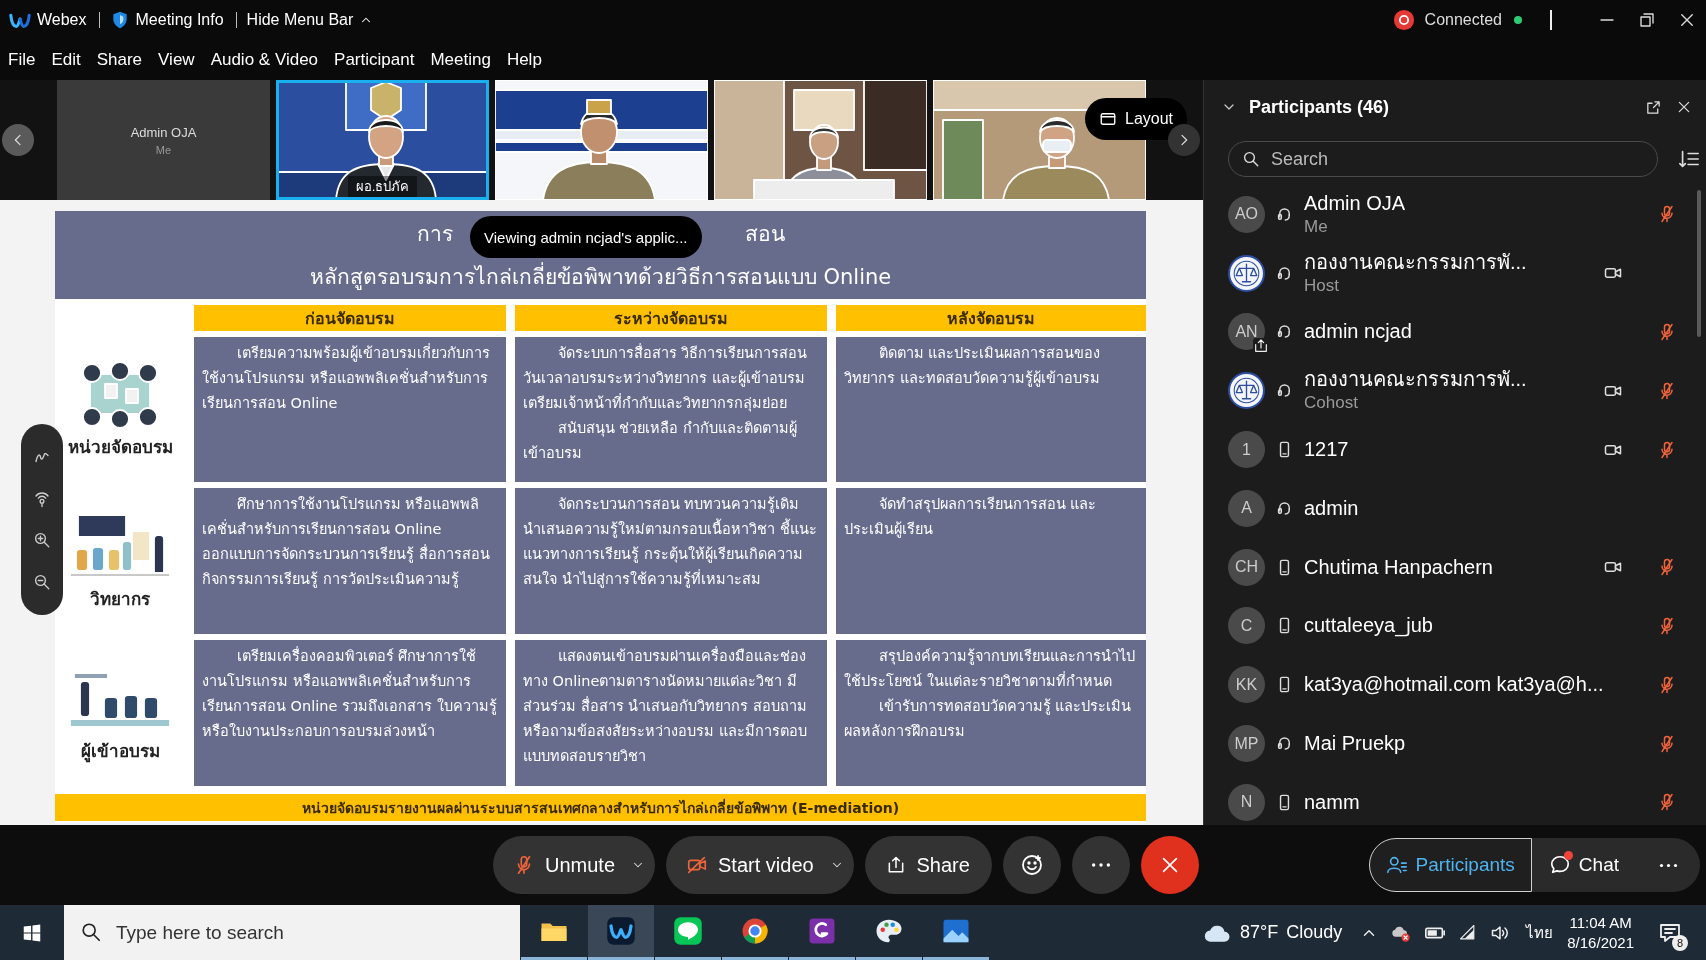 The image size is (1706, 960). I want to click on zoom-in-icon, so click(42, 540).